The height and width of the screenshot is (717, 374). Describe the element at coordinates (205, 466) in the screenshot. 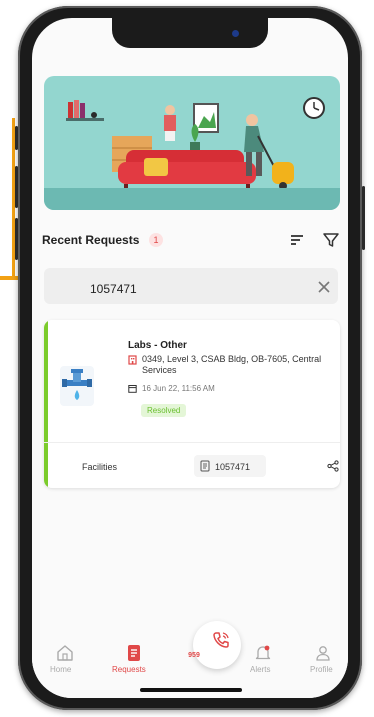

I see `ticket-icon` at that location.